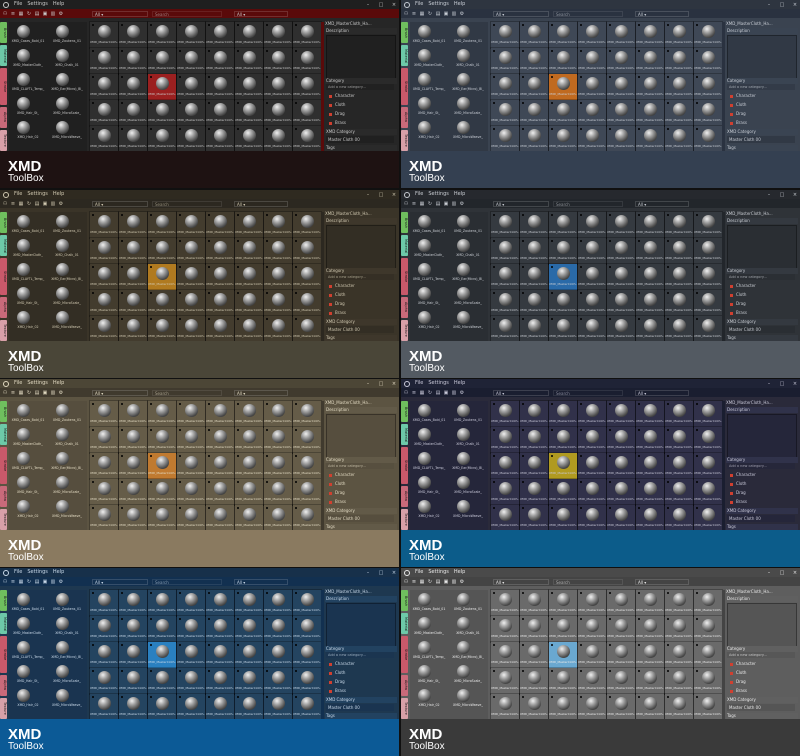  Describe the element at coordinates (429, 225) in the screenshot. I see `library-item: XMD_Cases_Bold_01` at that location.